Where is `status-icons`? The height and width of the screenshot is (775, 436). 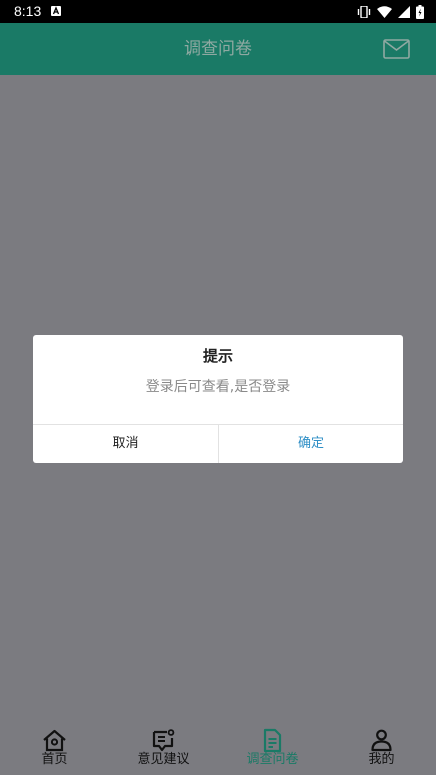
status-icons is located at coordinates (390, 11).